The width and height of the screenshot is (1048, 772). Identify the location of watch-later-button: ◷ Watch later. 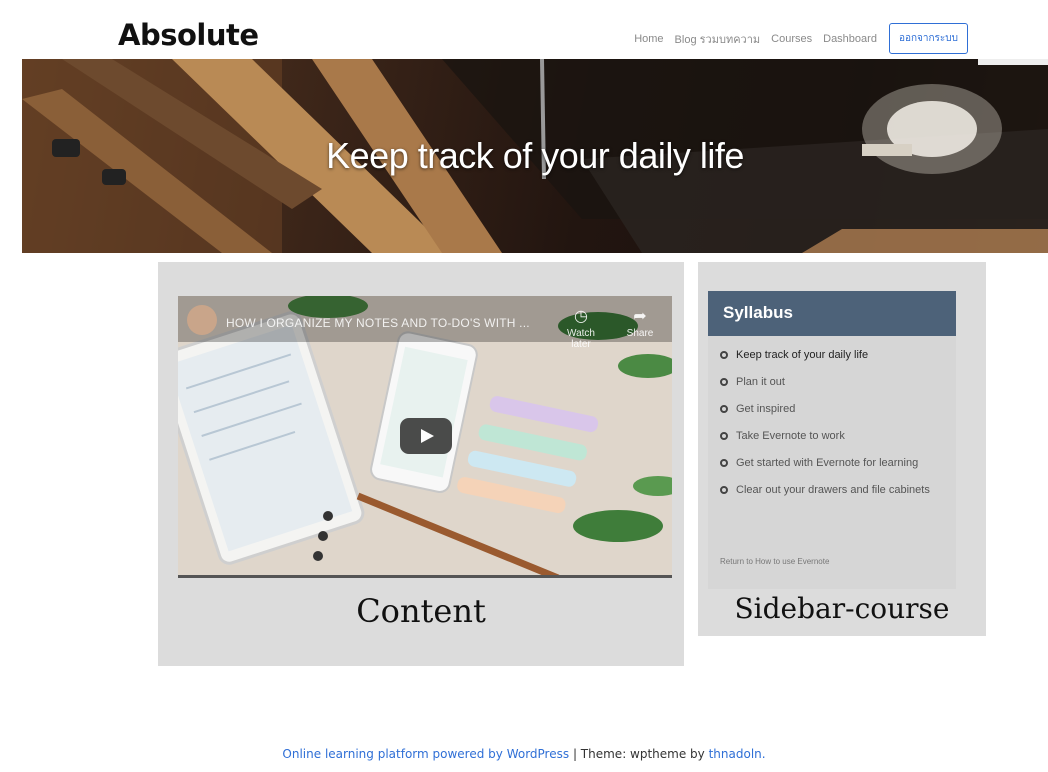
(581, 329).